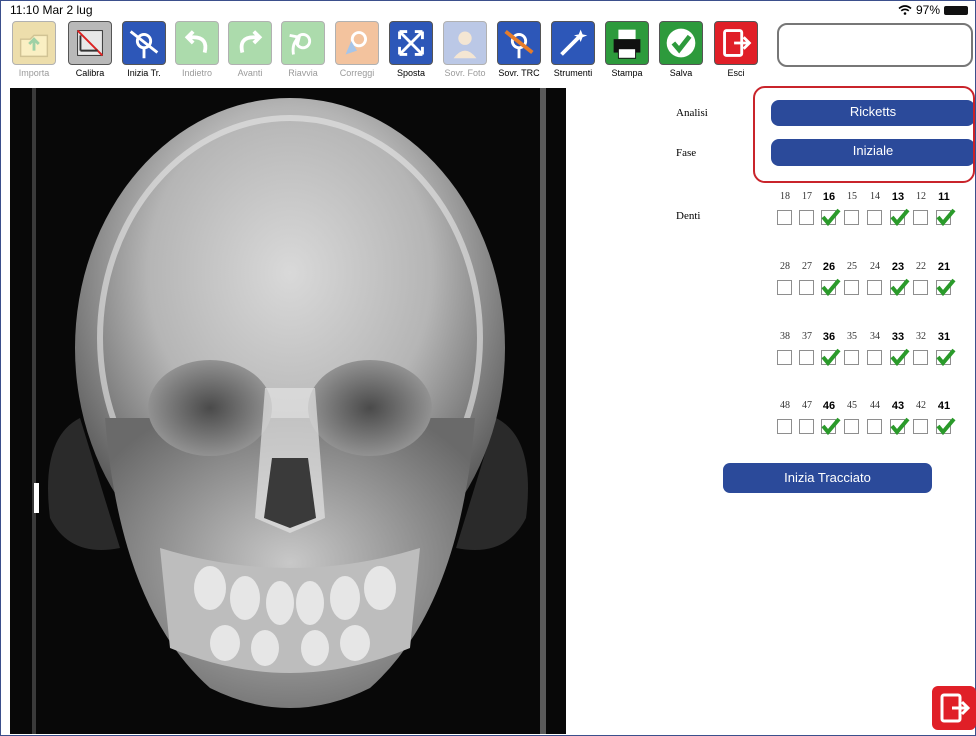 The image size is (976, 736). I want to click on tooth-number: 31, so click(944, 337).